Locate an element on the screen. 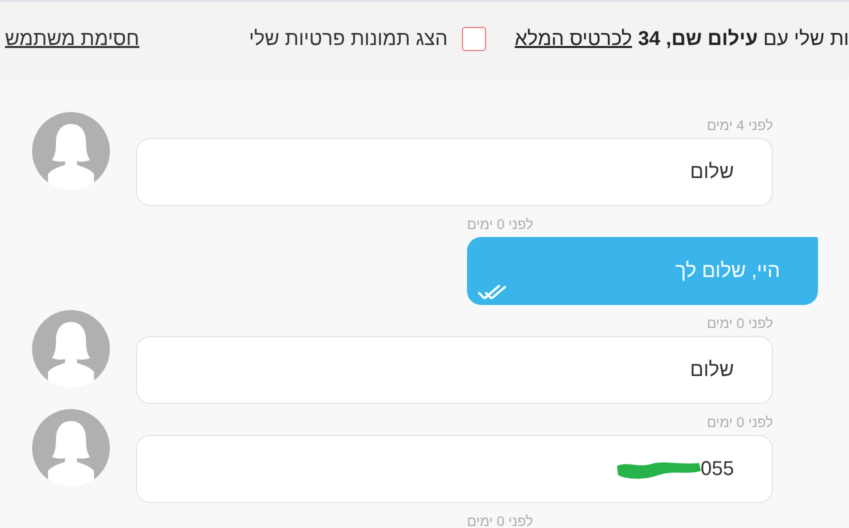 The width and height of the screenshot is (849, 528). received-message-bubble: 055 is located at coordinates (454, 469).